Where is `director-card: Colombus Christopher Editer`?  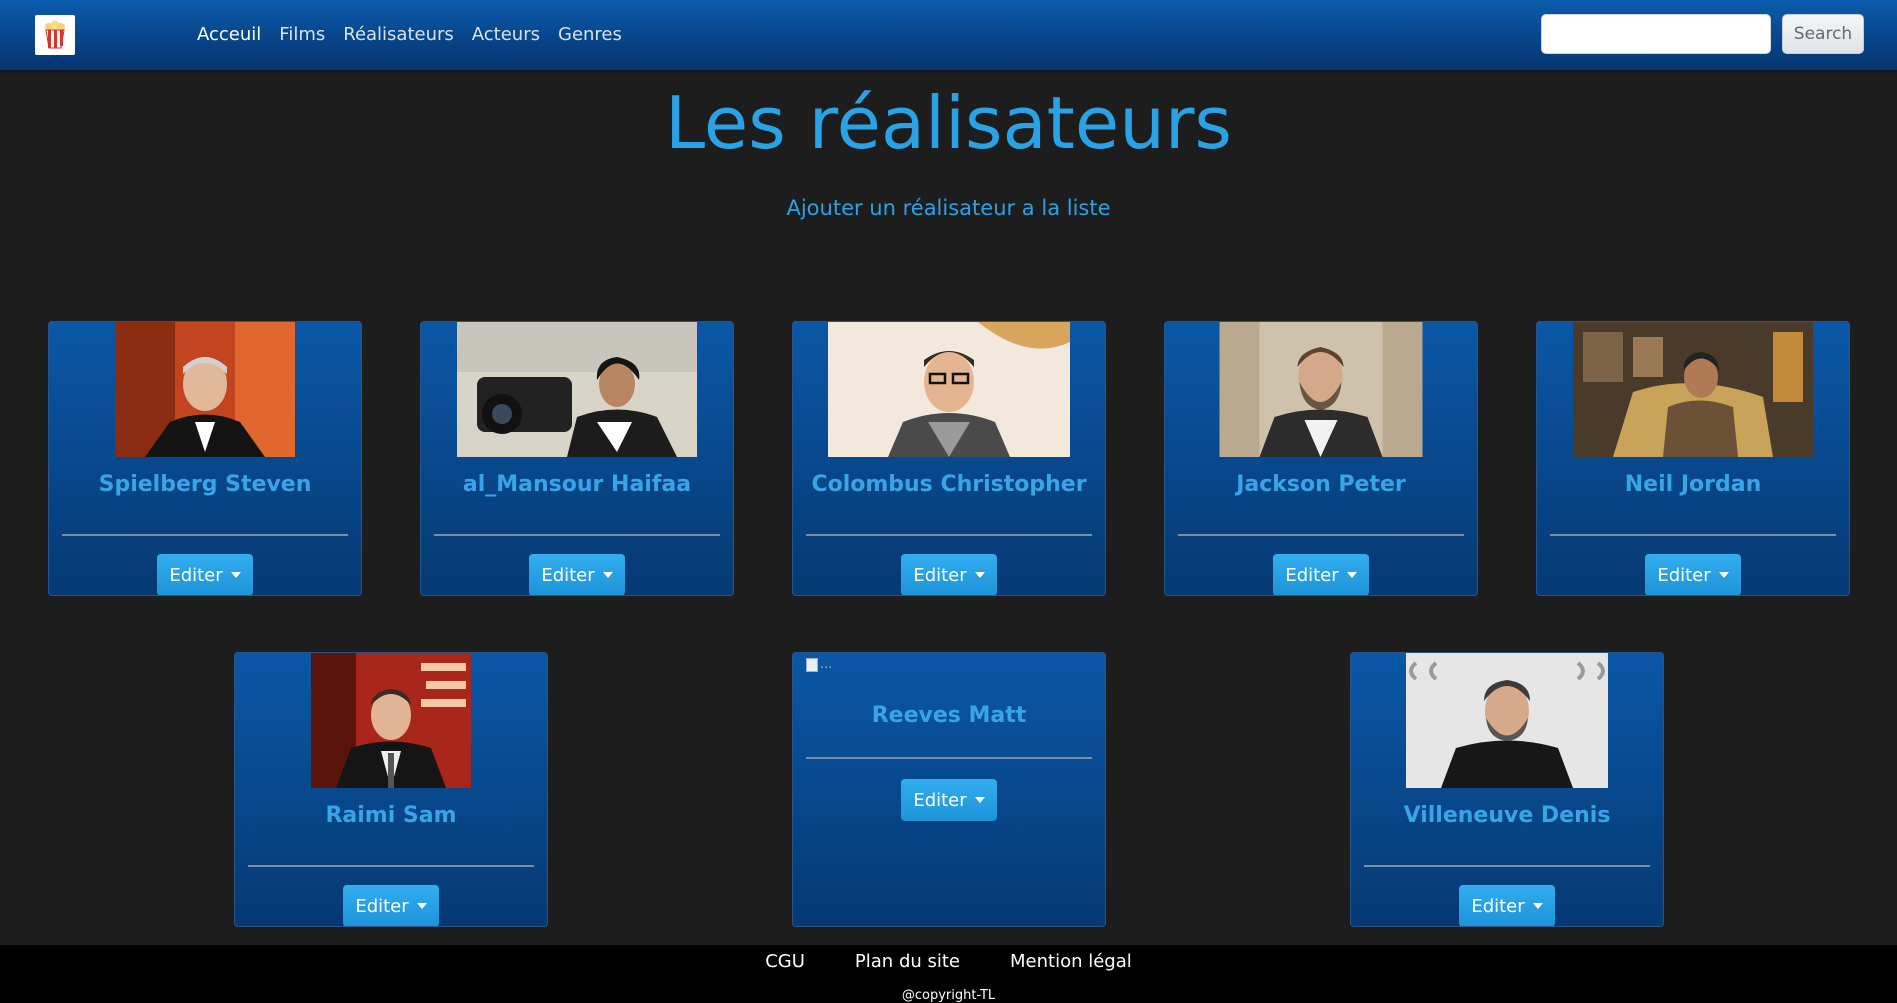
director-card: Colombus Christopher Editer is located at coordinates (949, 458).